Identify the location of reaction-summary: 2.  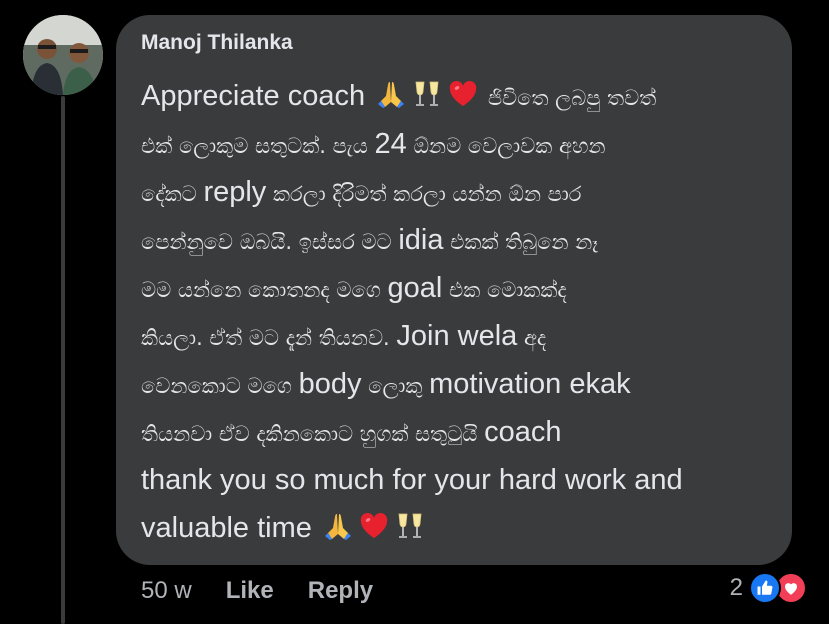
(768, 588).